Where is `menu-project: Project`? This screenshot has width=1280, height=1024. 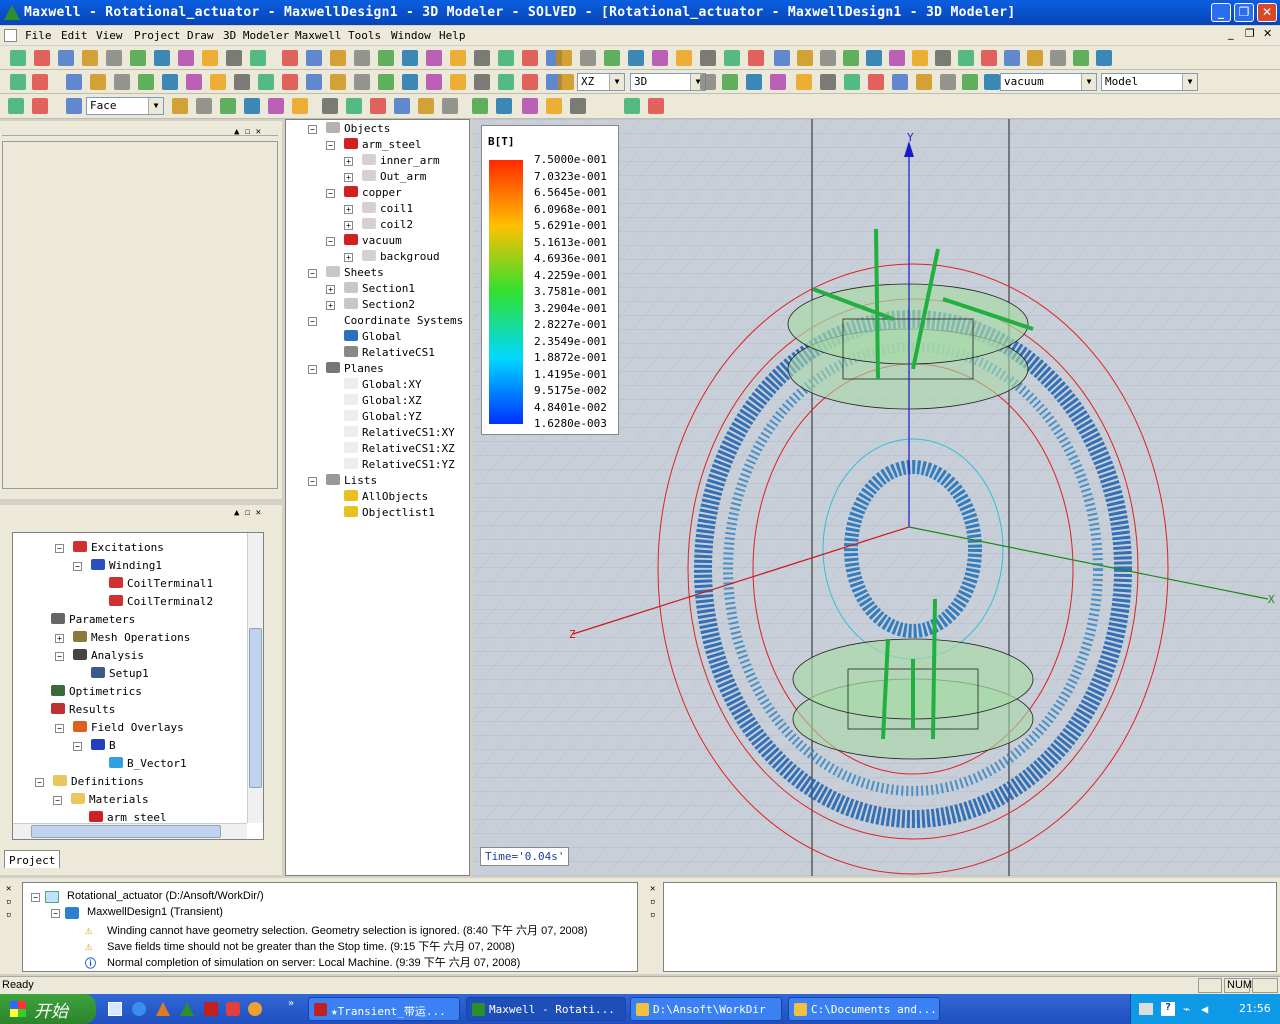
menu-project: Project is located at coordinates (157, 35).